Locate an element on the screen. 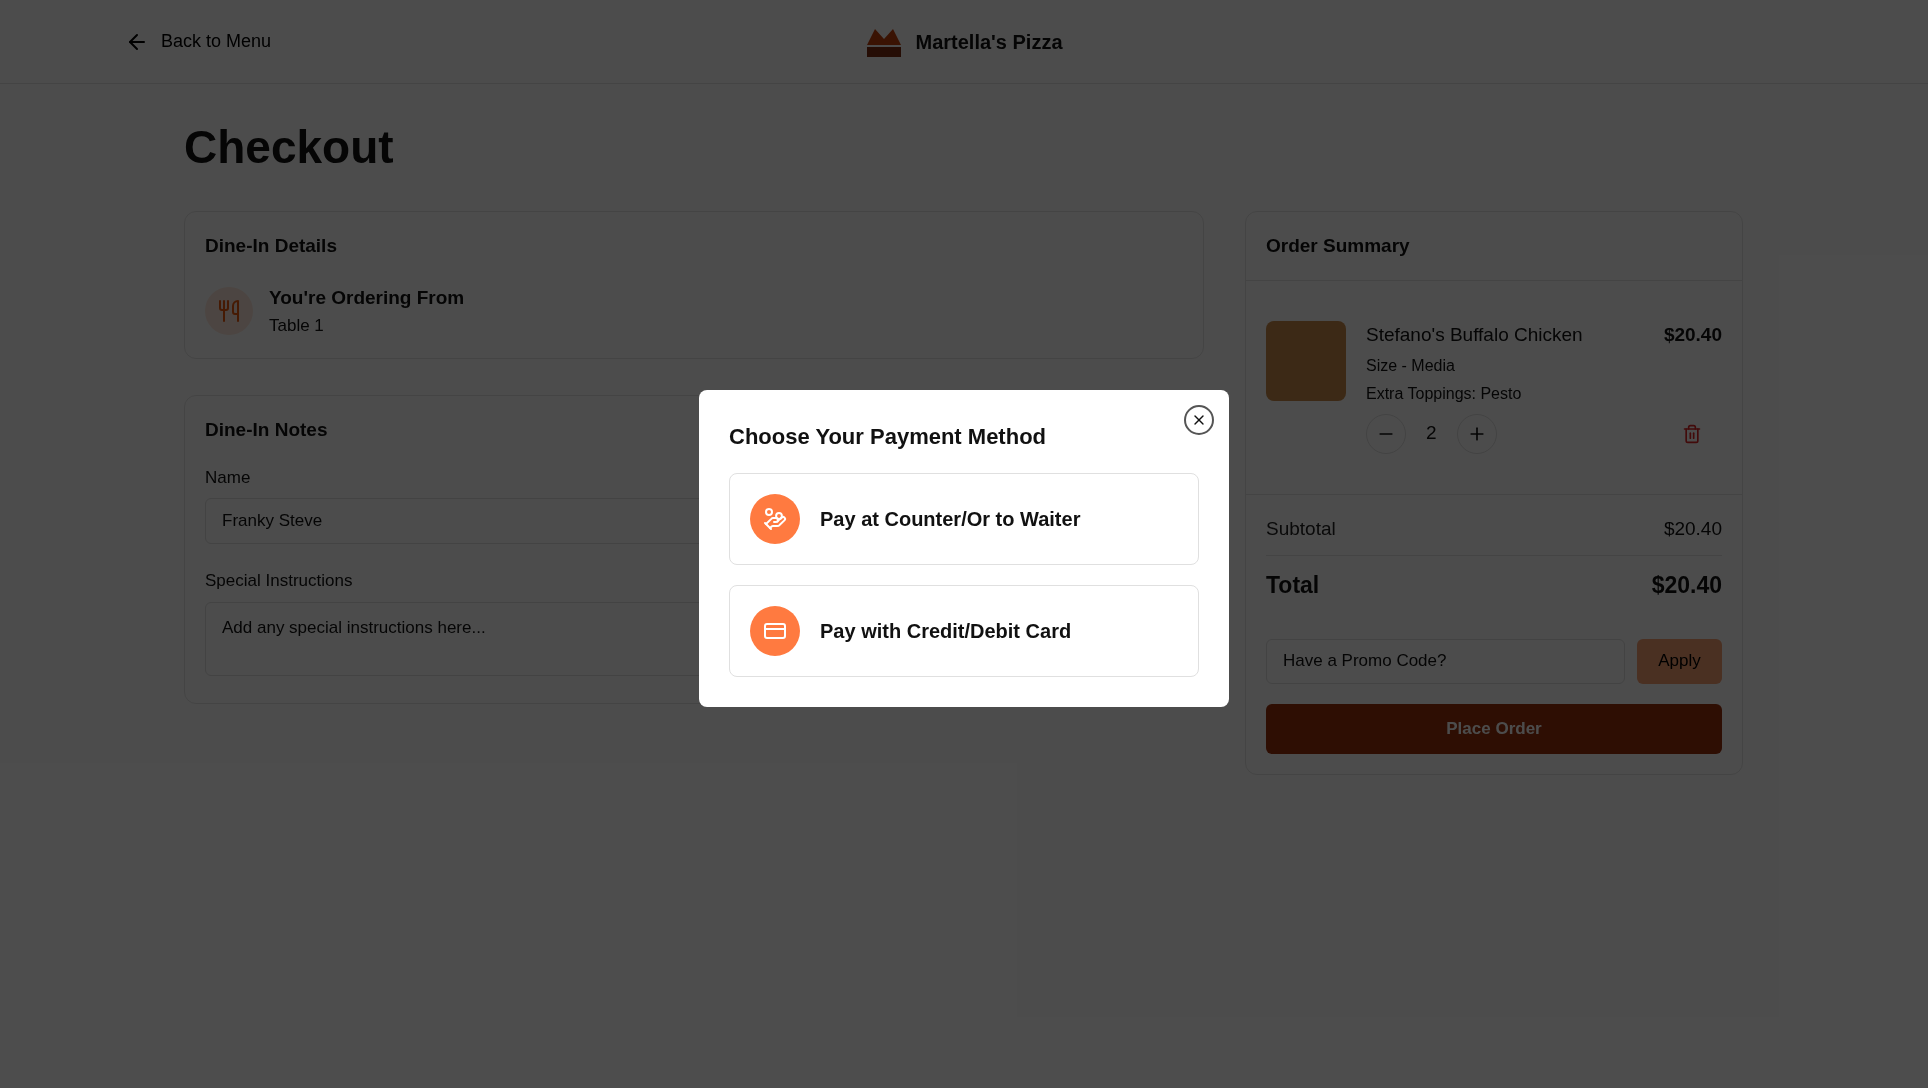 This screenshot has height=1088, width=1928. total-label: Total is located at coordinates (1293, 586).